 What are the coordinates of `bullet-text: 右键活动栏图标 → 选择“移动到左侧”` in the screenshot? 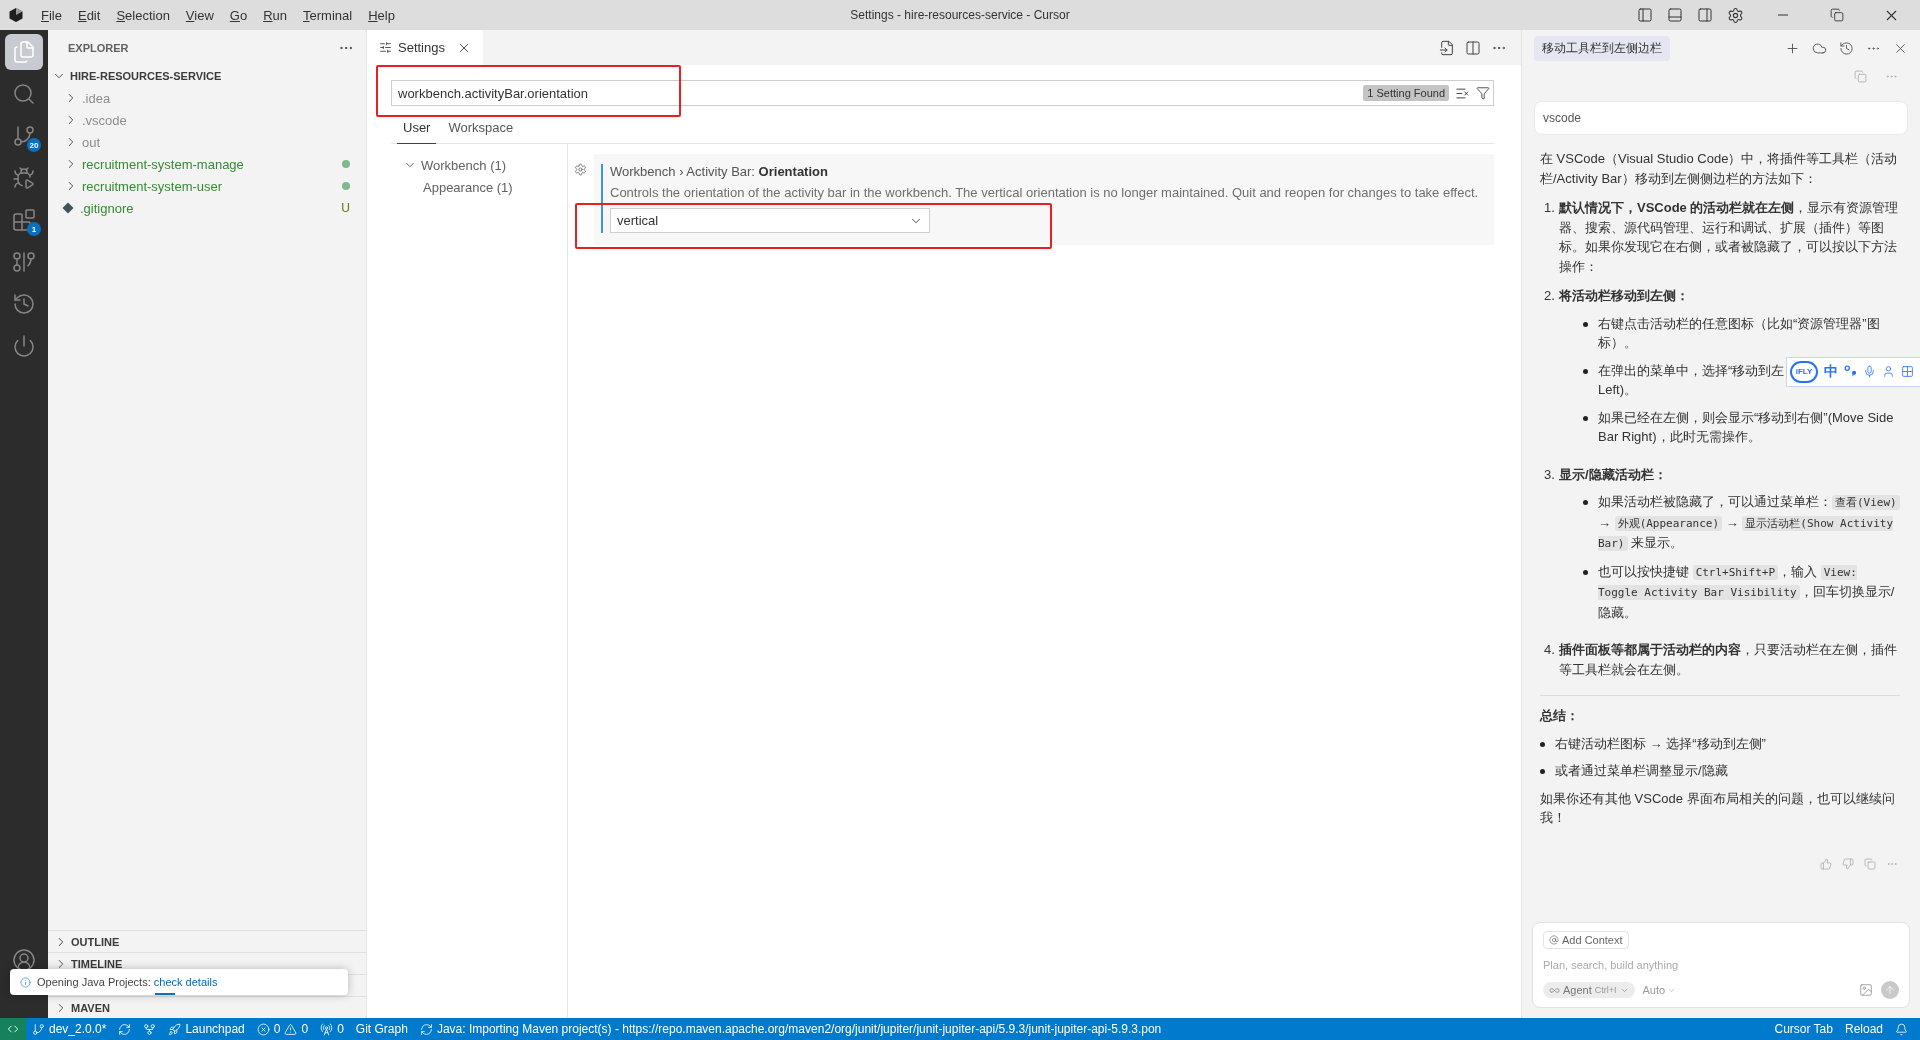 It's located at (1660, 743).